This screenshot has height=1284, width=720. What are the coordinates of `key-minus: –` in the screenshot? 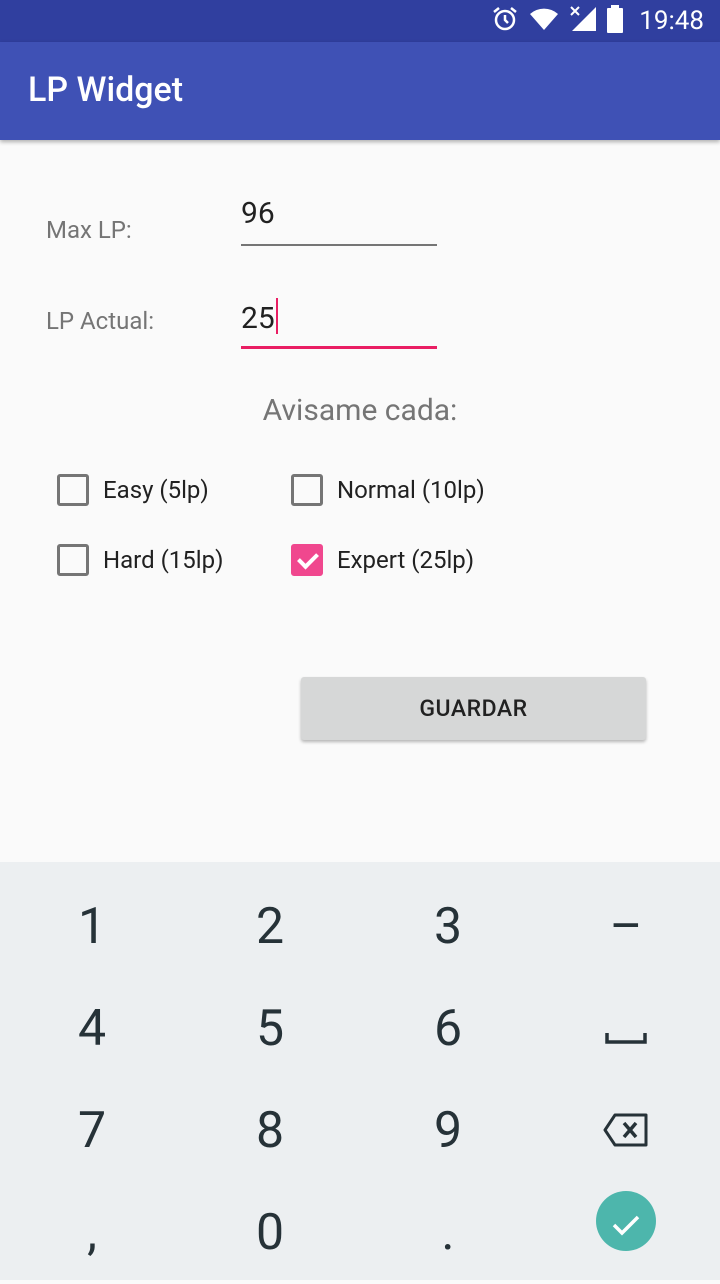 It's located at (626, 927).